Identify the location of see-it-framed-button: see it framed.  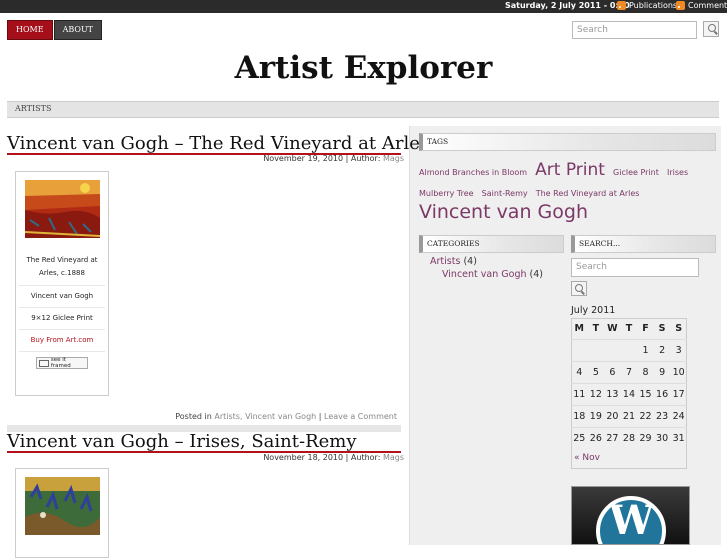
(62, 363).